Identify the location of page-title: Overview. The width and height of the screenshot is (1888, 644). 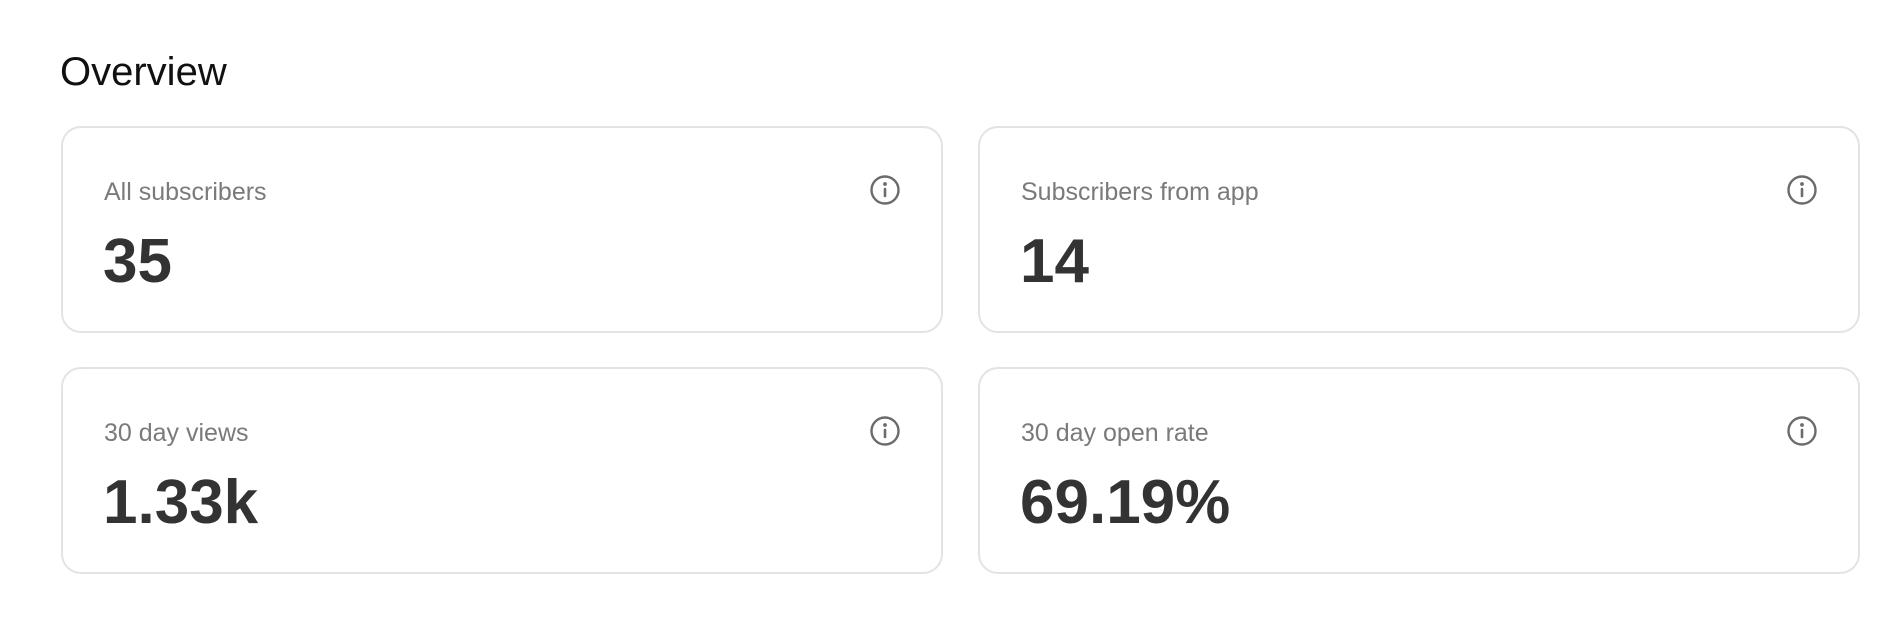
(143, 72).